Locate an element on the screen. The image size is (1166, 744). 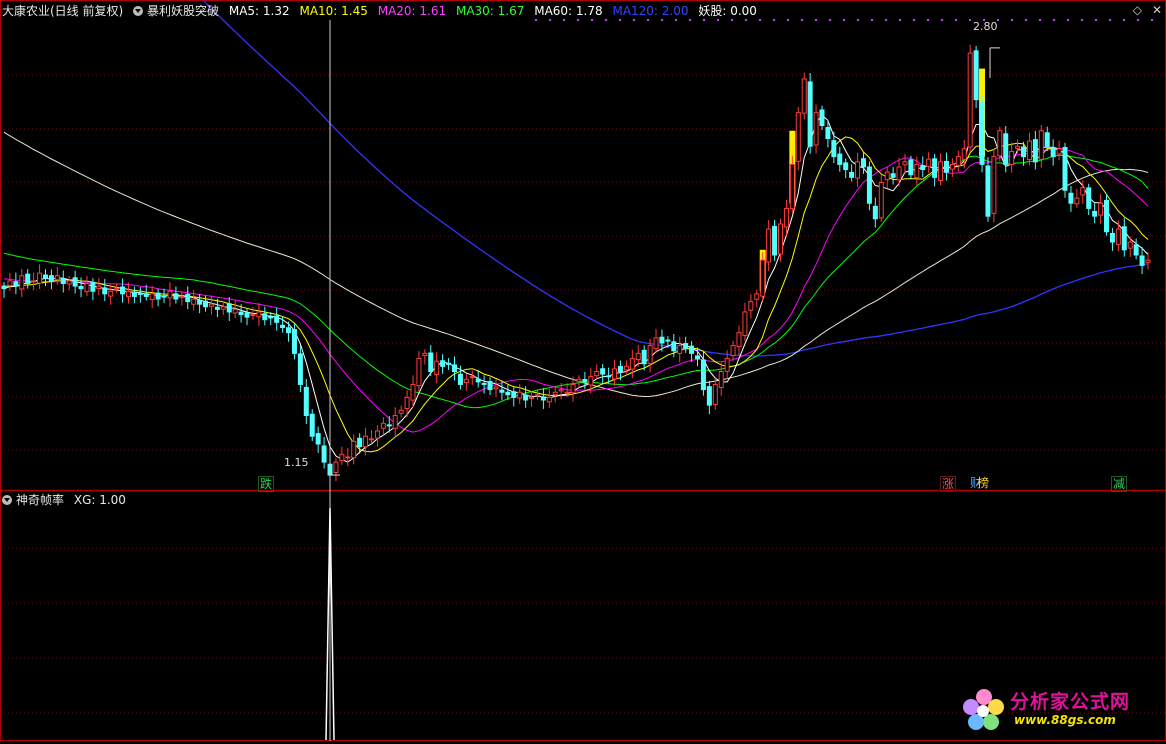
sub-dropdown-icon is located at coordinates (7, 500).